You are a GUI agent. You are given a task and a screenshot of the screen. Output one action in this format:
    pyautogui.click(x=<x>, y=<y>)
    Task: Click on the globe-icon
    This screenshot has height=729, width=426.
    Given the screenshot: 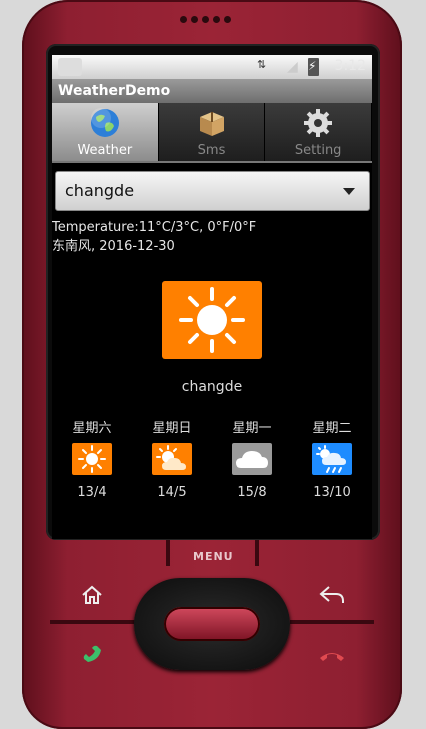 What is the action you would take?
    pyautogui.click(x=105, y=125)
    